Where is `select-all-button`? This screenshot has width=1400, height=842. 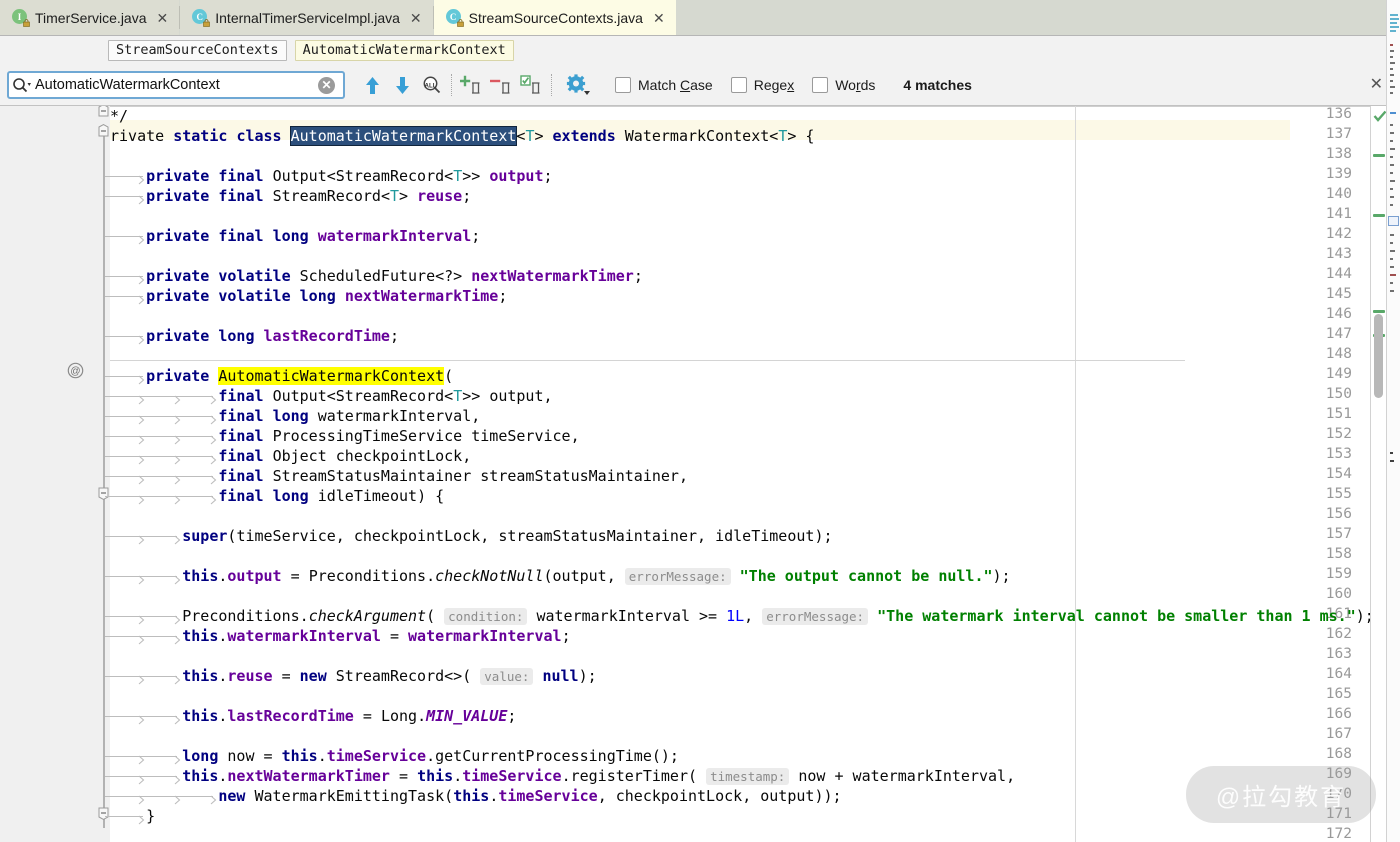
select-all-button is located at coordinates (532, 85).